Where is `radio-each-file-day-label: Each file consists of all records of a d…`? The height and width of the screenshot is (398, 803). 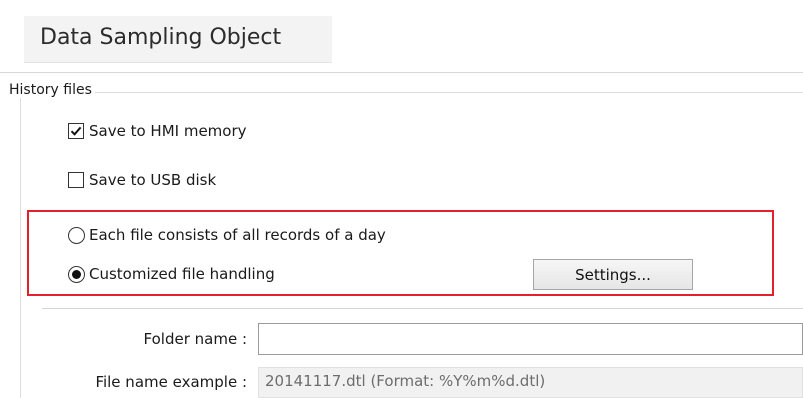
radio-each-file-day-label: Each file consists of all records of a d… is located at coordinates (237, 235).